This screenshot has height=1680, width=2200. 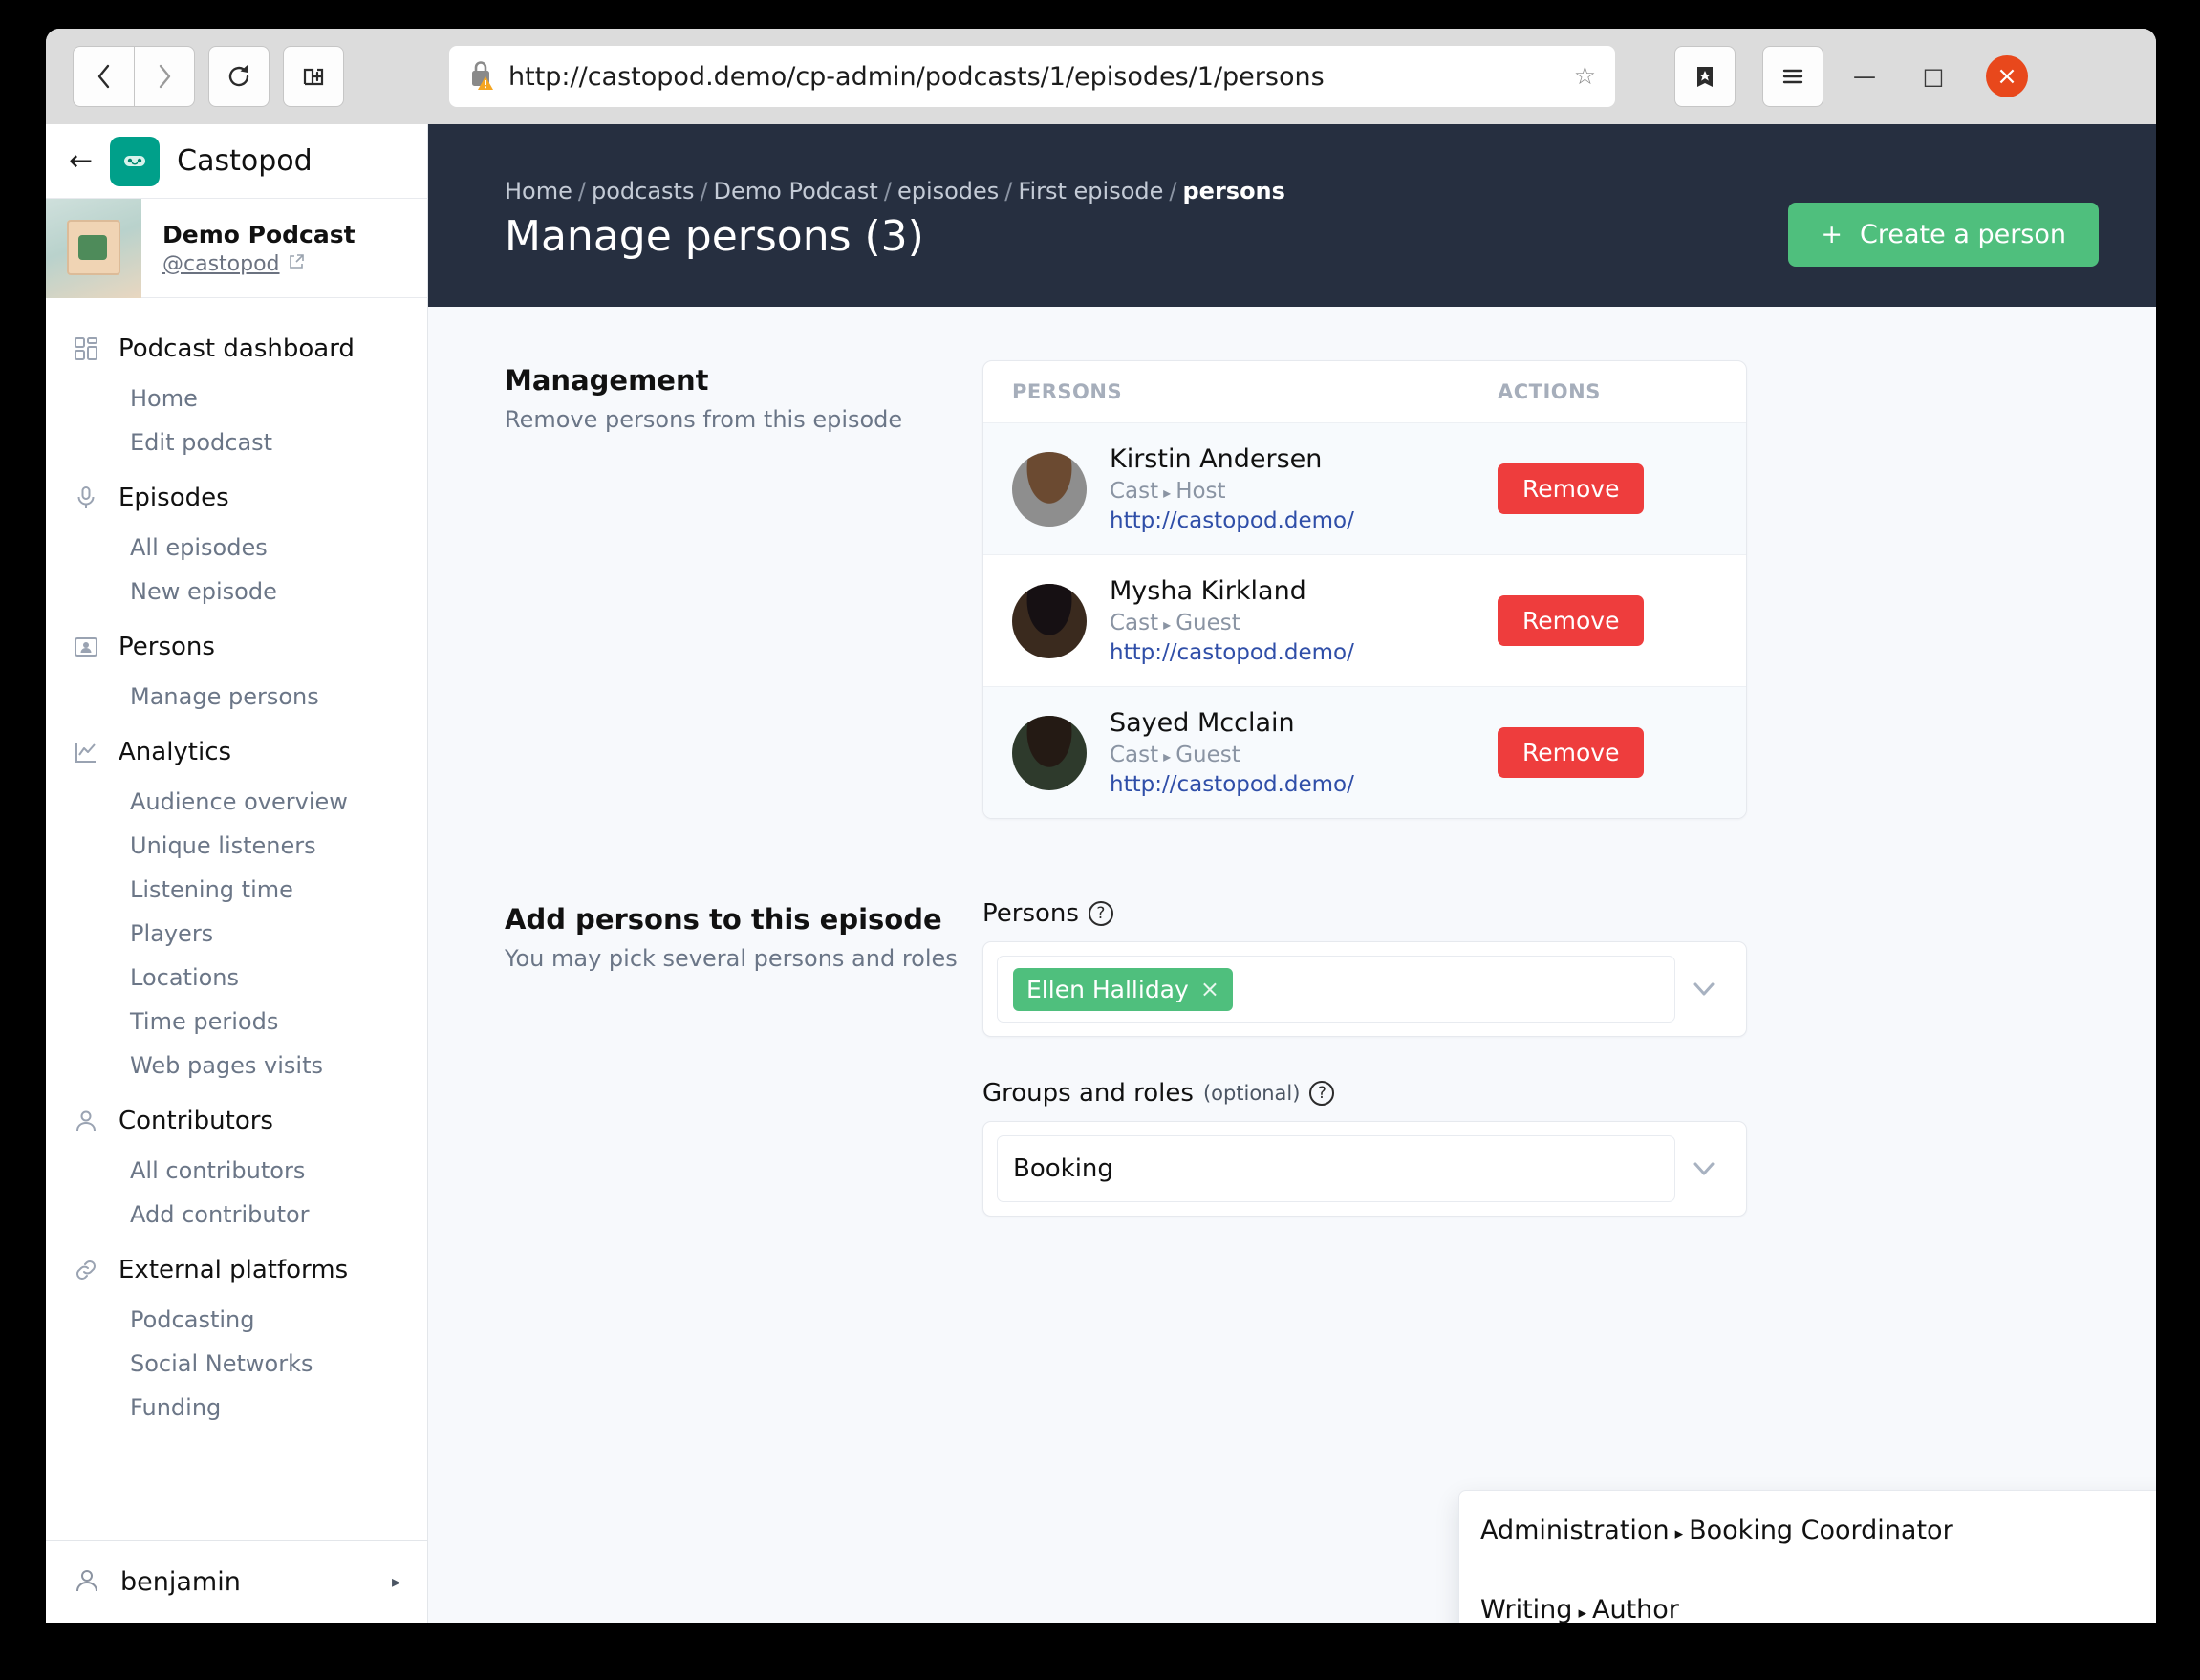 What do you see at coordinates (236, 498) in the screenshot?
I see `sidebar-head-episodes: Episodes` at bounding box center [236, 498].